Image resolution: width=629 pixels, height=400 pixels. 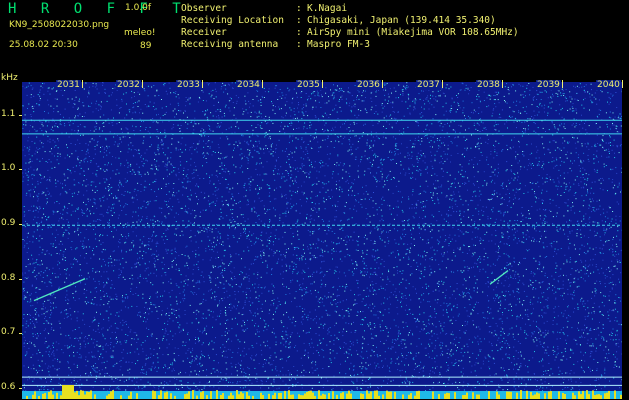 What do you see at coordinates (608, 85) in the screenshot?
I see `x-tick-label: 2040` at bounding box center [608, 85].